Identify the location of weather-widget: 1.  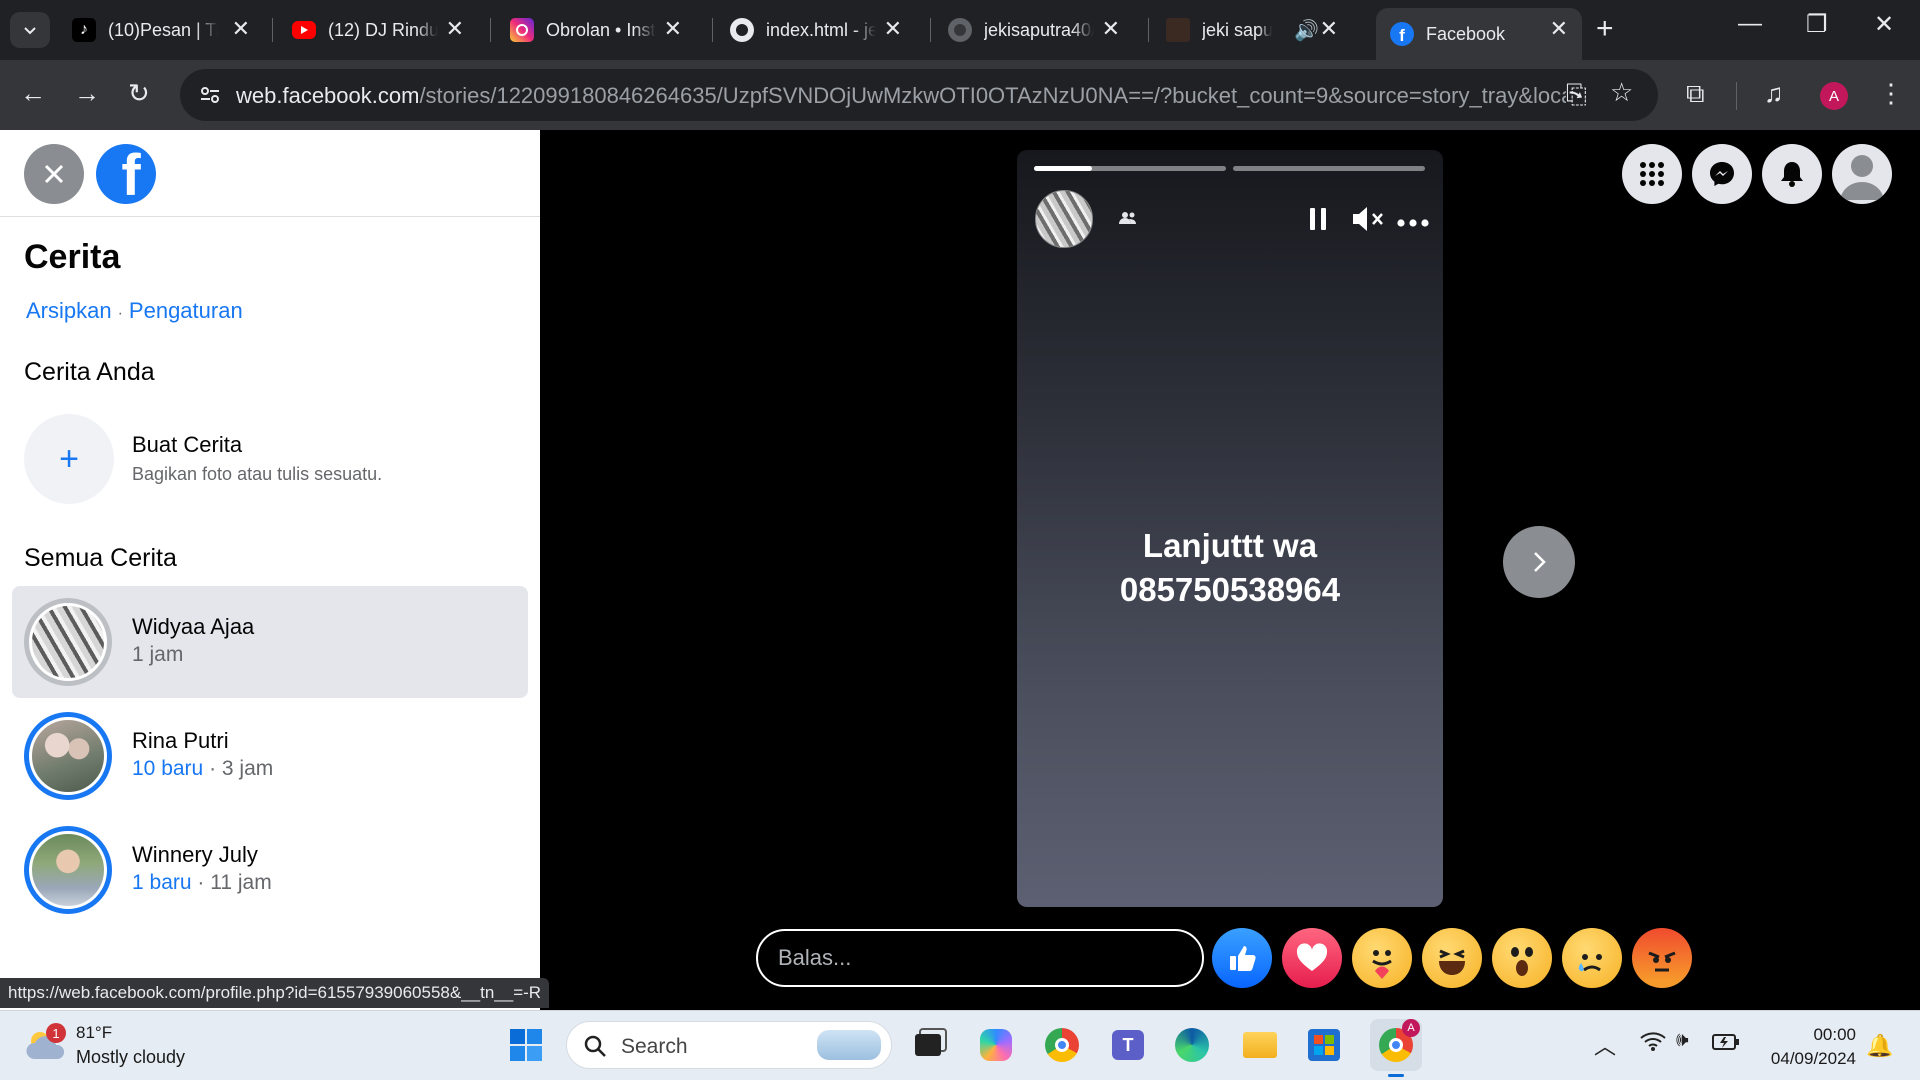
(46, 1045).